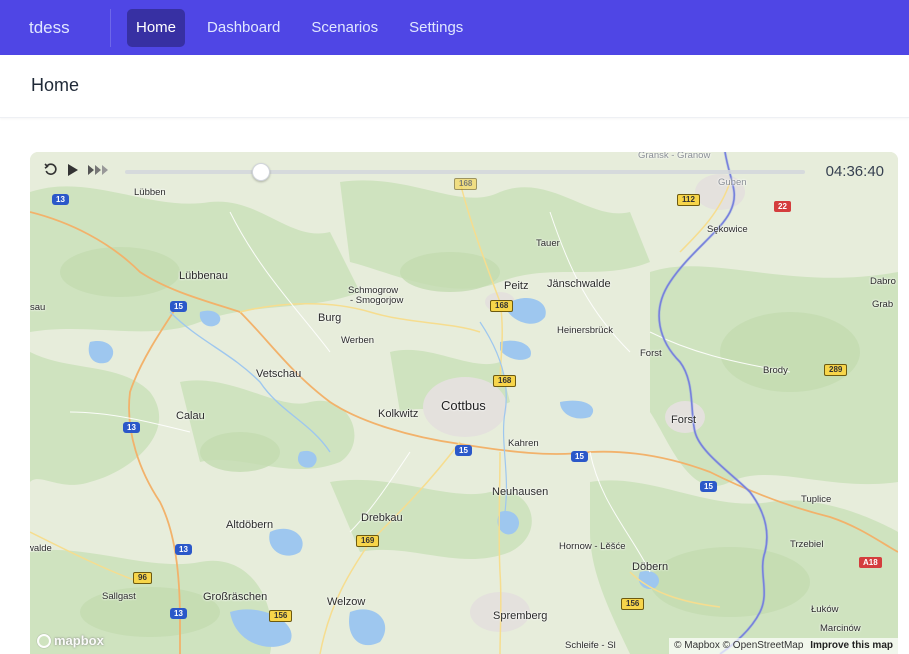 Image resolution: width=909 pixels, height=654 pixels. I want to click on place-label: Trzebiel, so click(807, 544).